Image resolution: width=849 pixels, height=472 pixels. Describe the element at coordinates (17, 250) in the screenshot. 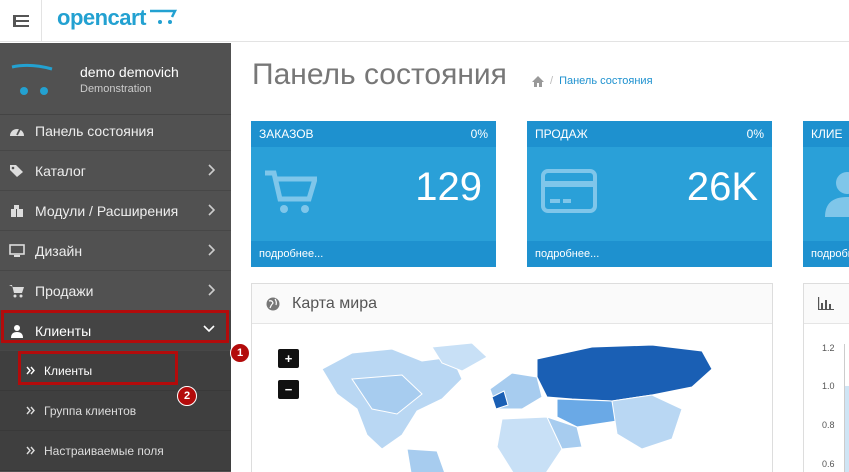

I see `desktop-icon` at that location.